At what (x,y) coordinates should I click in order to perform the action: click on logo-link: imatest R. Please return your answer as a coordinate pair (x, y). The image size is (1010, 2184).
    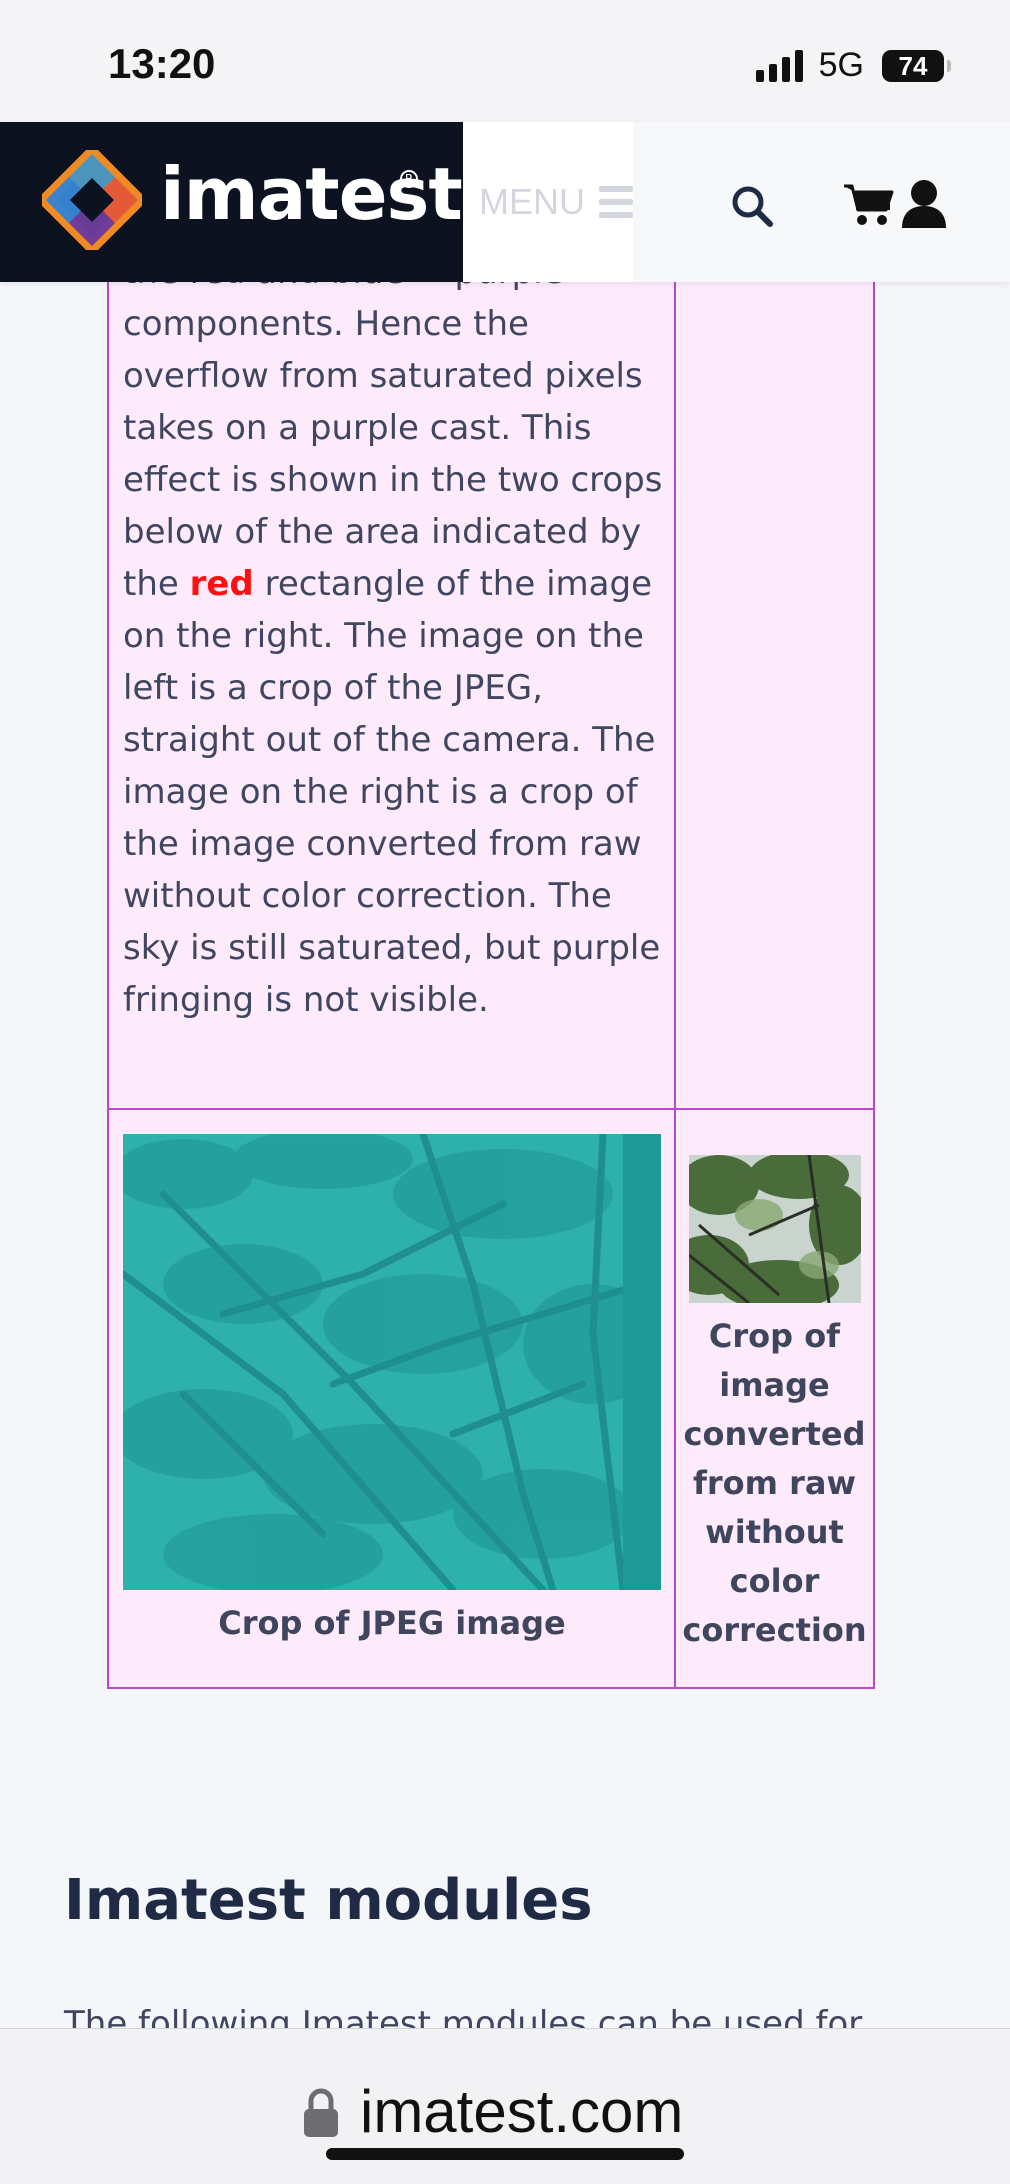
    Looking at the image, I should click on (231, 202).